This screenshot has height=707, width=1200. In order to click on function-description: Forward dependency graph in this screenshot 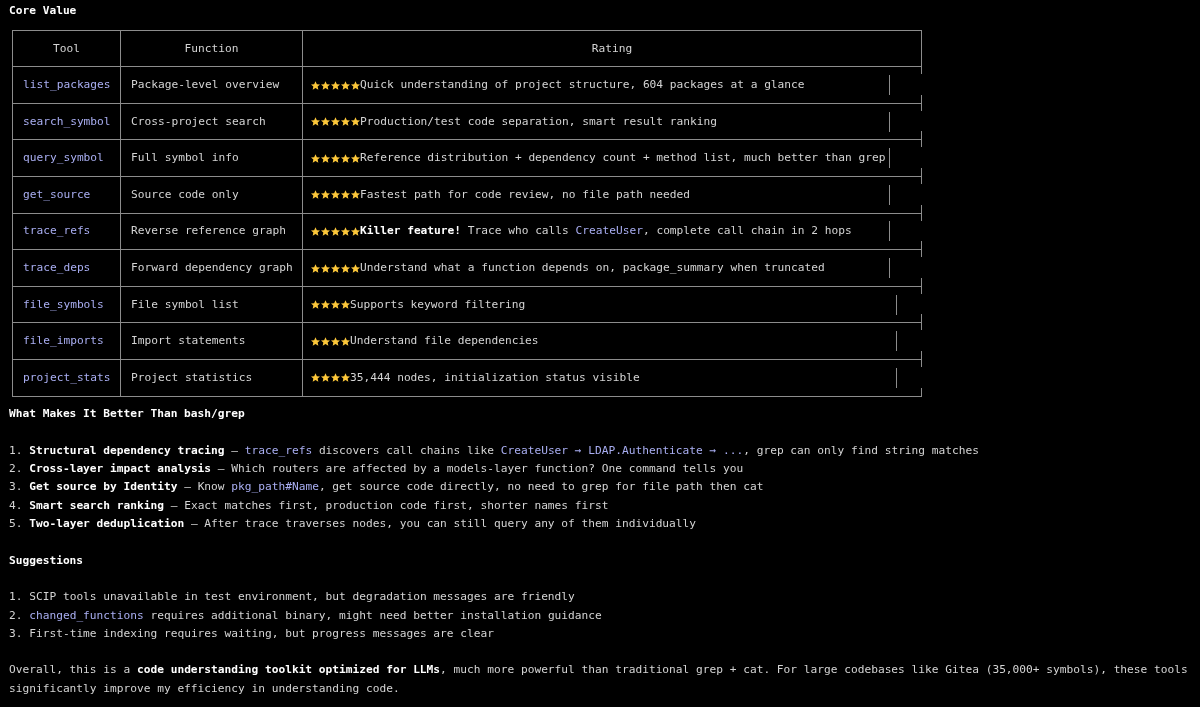, I will do `click(212, 267)`.